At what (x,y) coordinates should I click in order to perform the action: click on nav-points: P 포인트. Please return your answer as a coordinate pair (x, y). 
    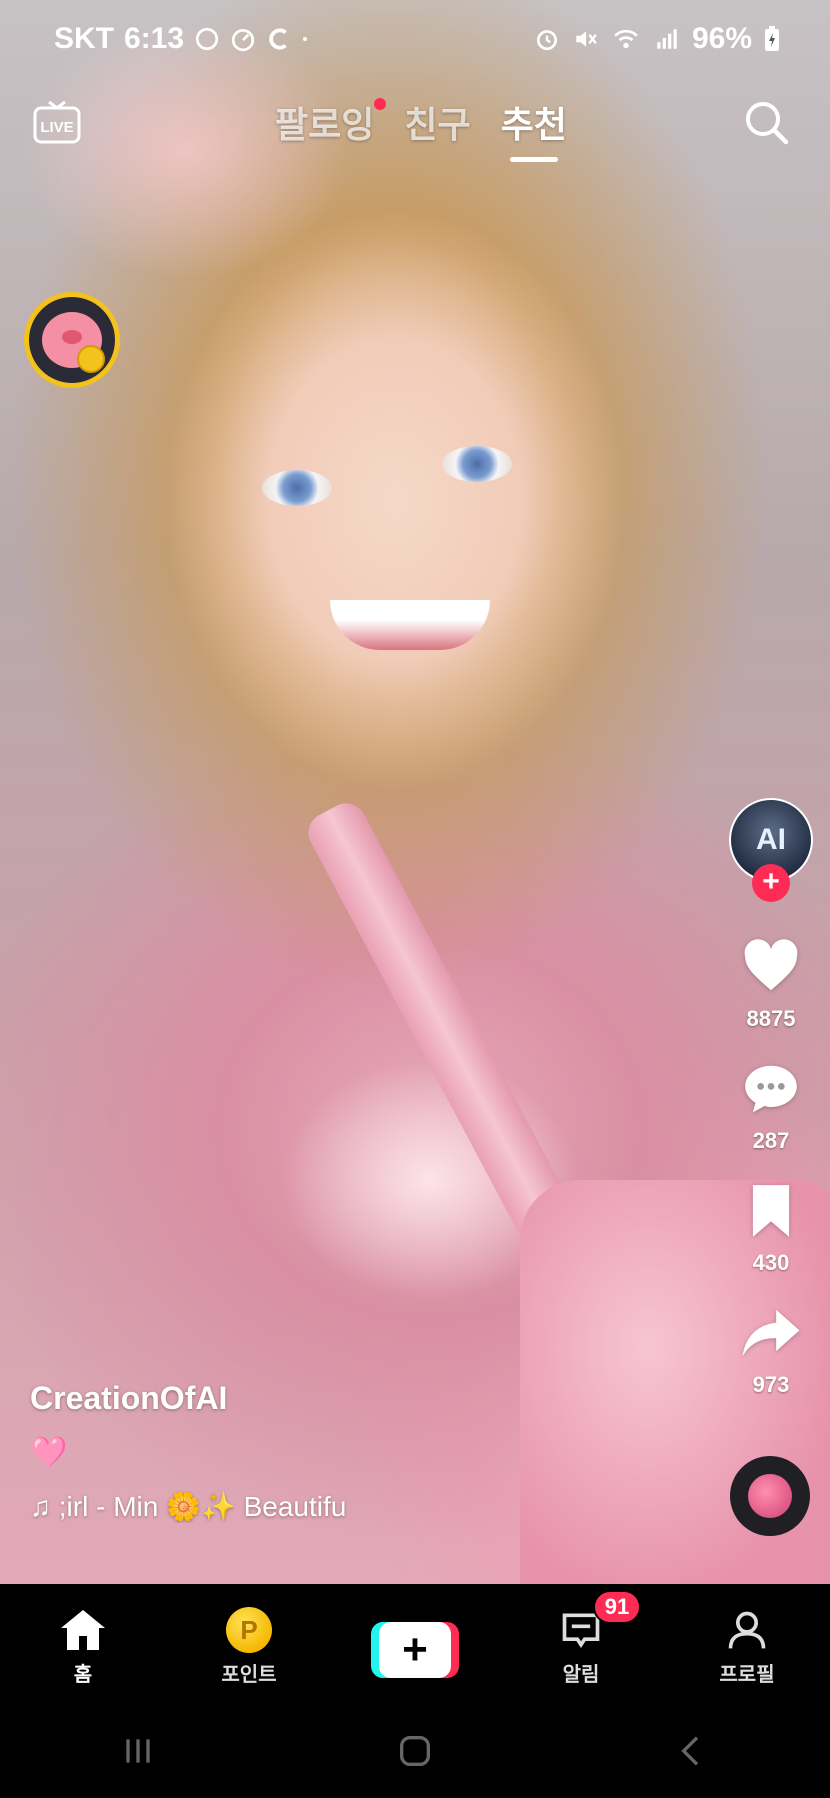
    Looking at the image, I should click on (249, 1644).